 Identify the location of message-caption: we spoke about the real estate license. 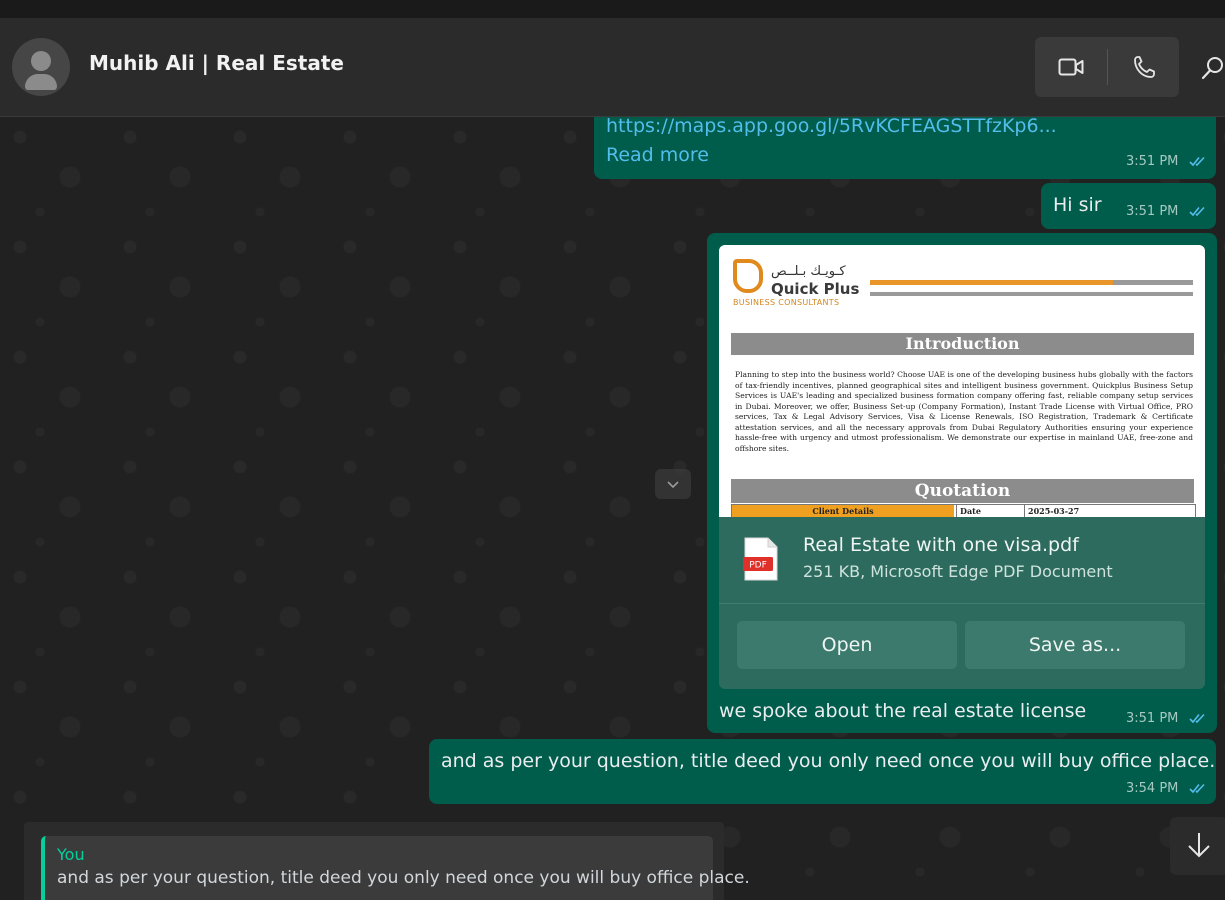
(903, 711).